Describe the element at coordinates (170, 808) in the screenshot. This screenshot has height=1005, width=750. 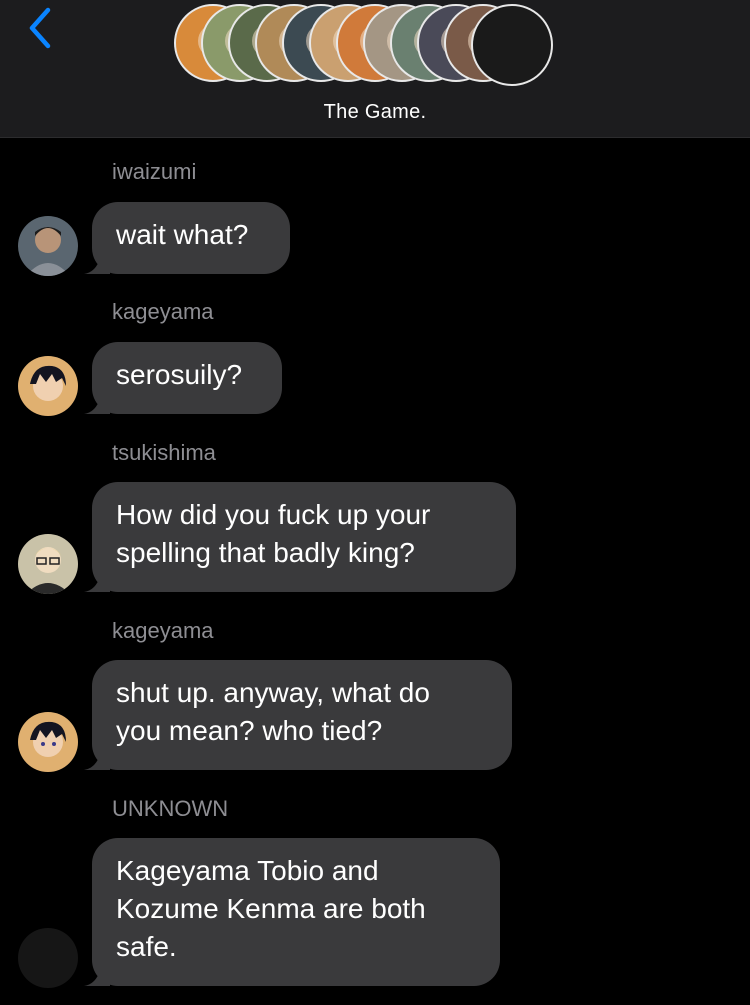
I see `sender-name: UNKNOWN` at that location.